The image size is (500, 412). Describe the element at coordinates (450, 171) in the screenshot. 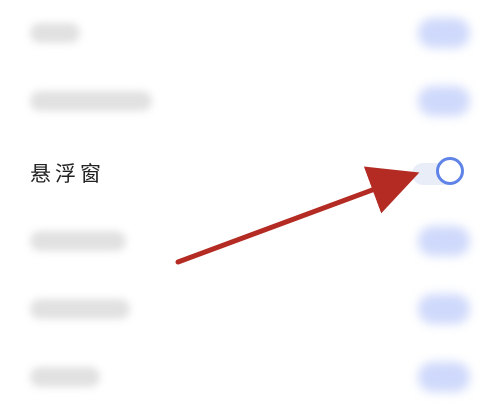

I see `toggle-knob` at that location.